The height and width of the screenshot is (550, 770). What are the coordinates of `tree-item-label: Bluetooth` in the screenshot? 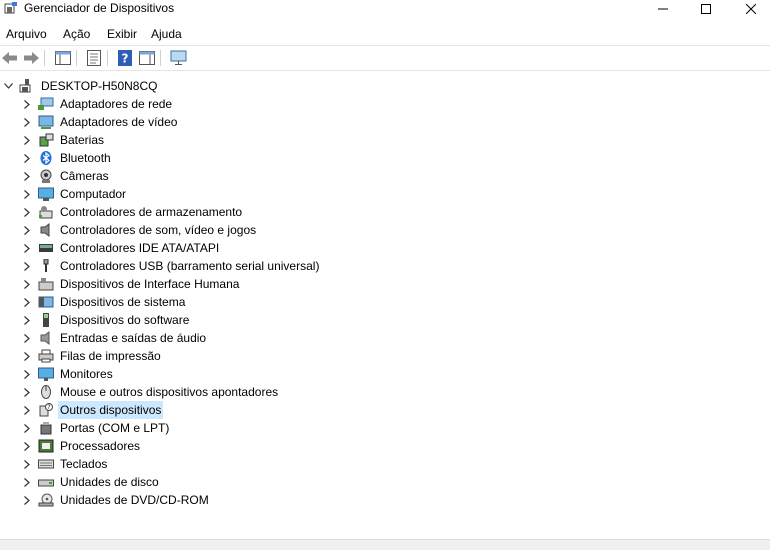 It's located at (85, 158).